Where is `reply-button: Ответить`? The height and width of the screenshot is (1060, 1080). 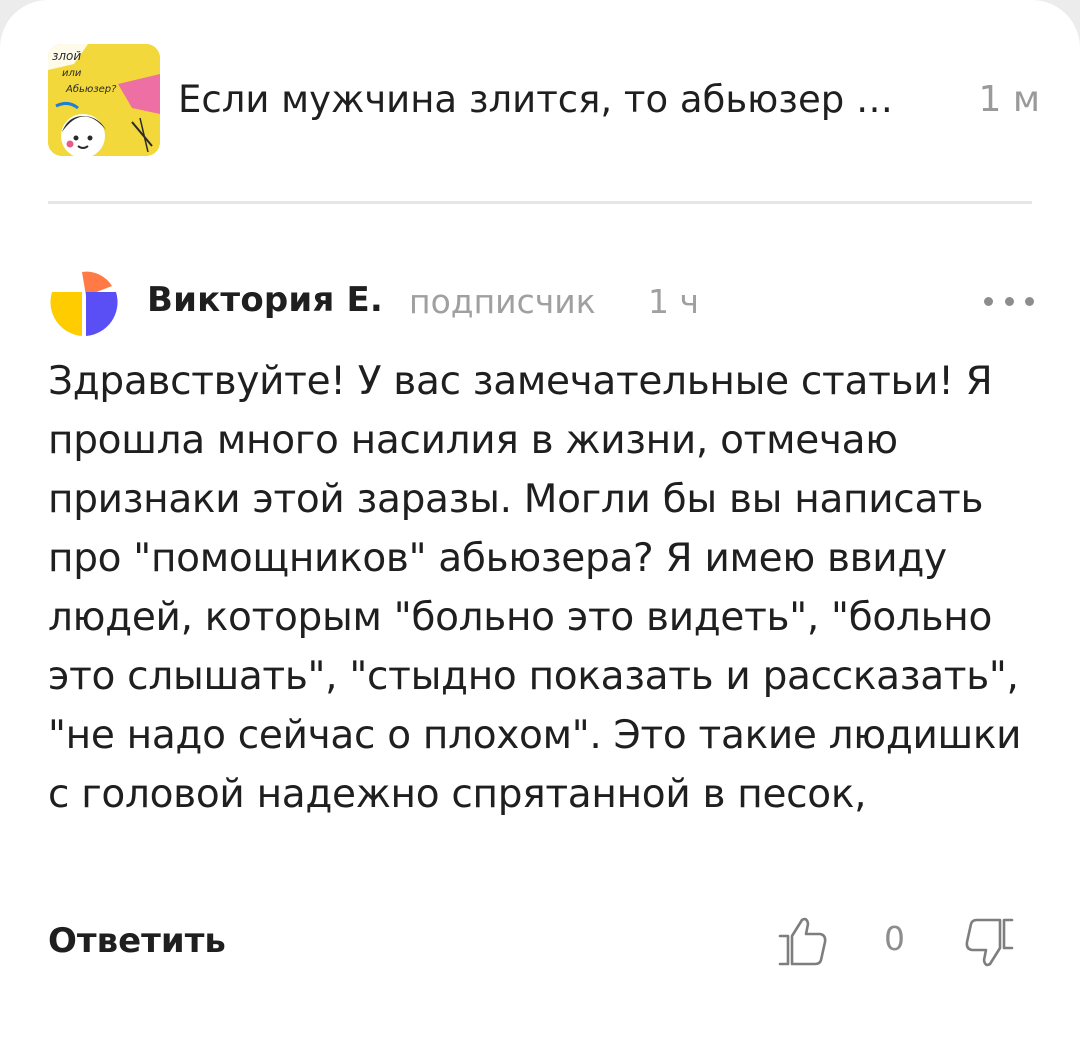 reply-button: Ответить is located at coordinates (137, 941).